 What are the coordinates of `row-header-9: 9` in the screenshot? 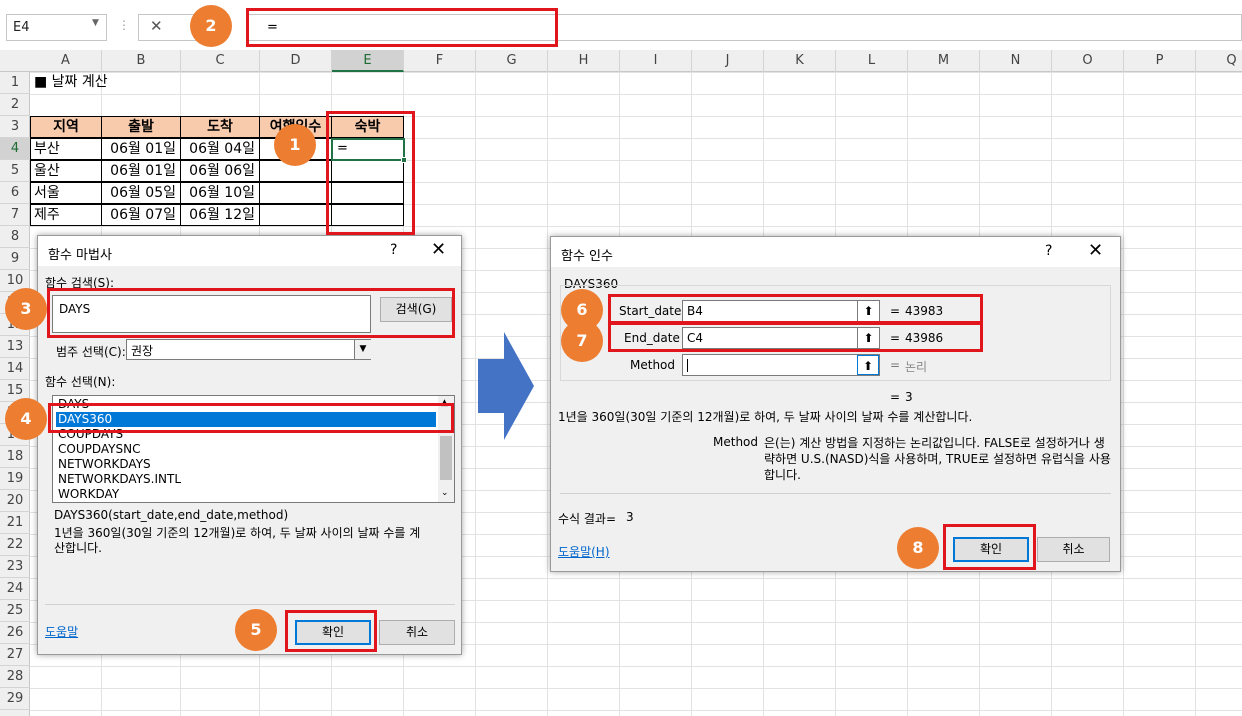 It's located at (15, 259).